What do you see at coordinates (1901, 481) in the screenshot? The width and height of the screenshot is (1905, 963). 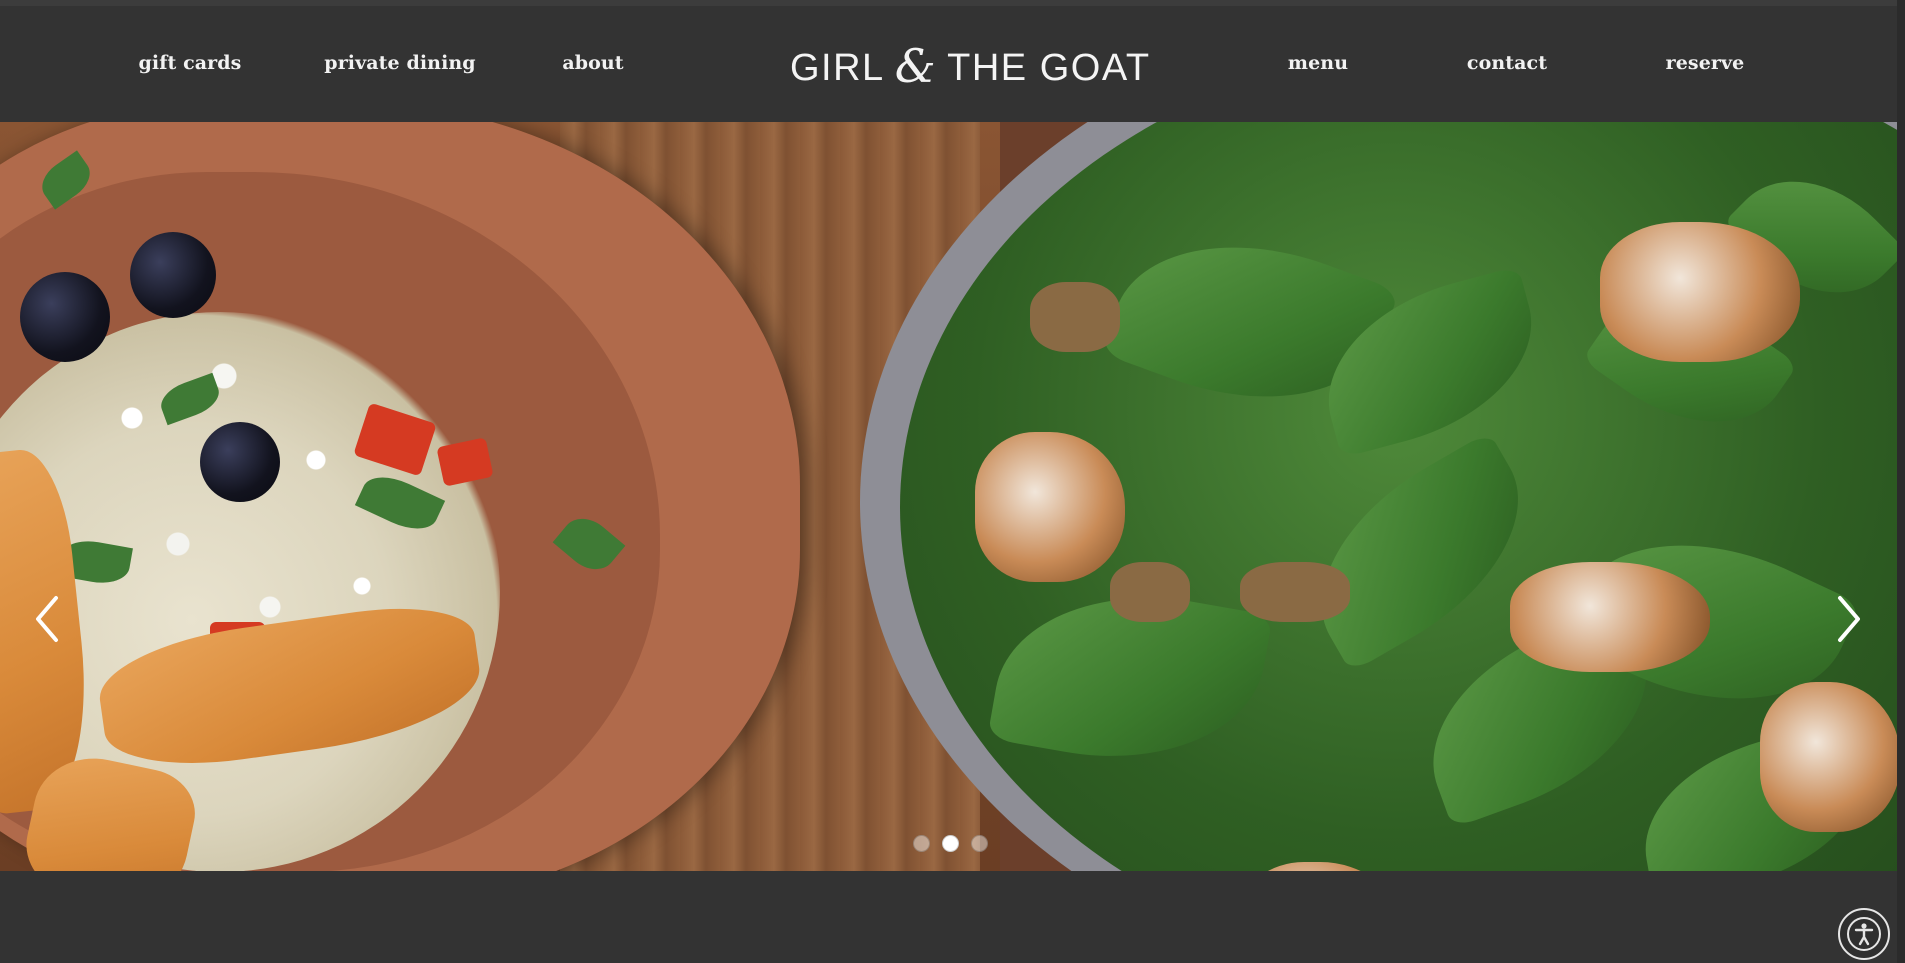 I see `page-scrollbar` at bounding box center [1901, 481].